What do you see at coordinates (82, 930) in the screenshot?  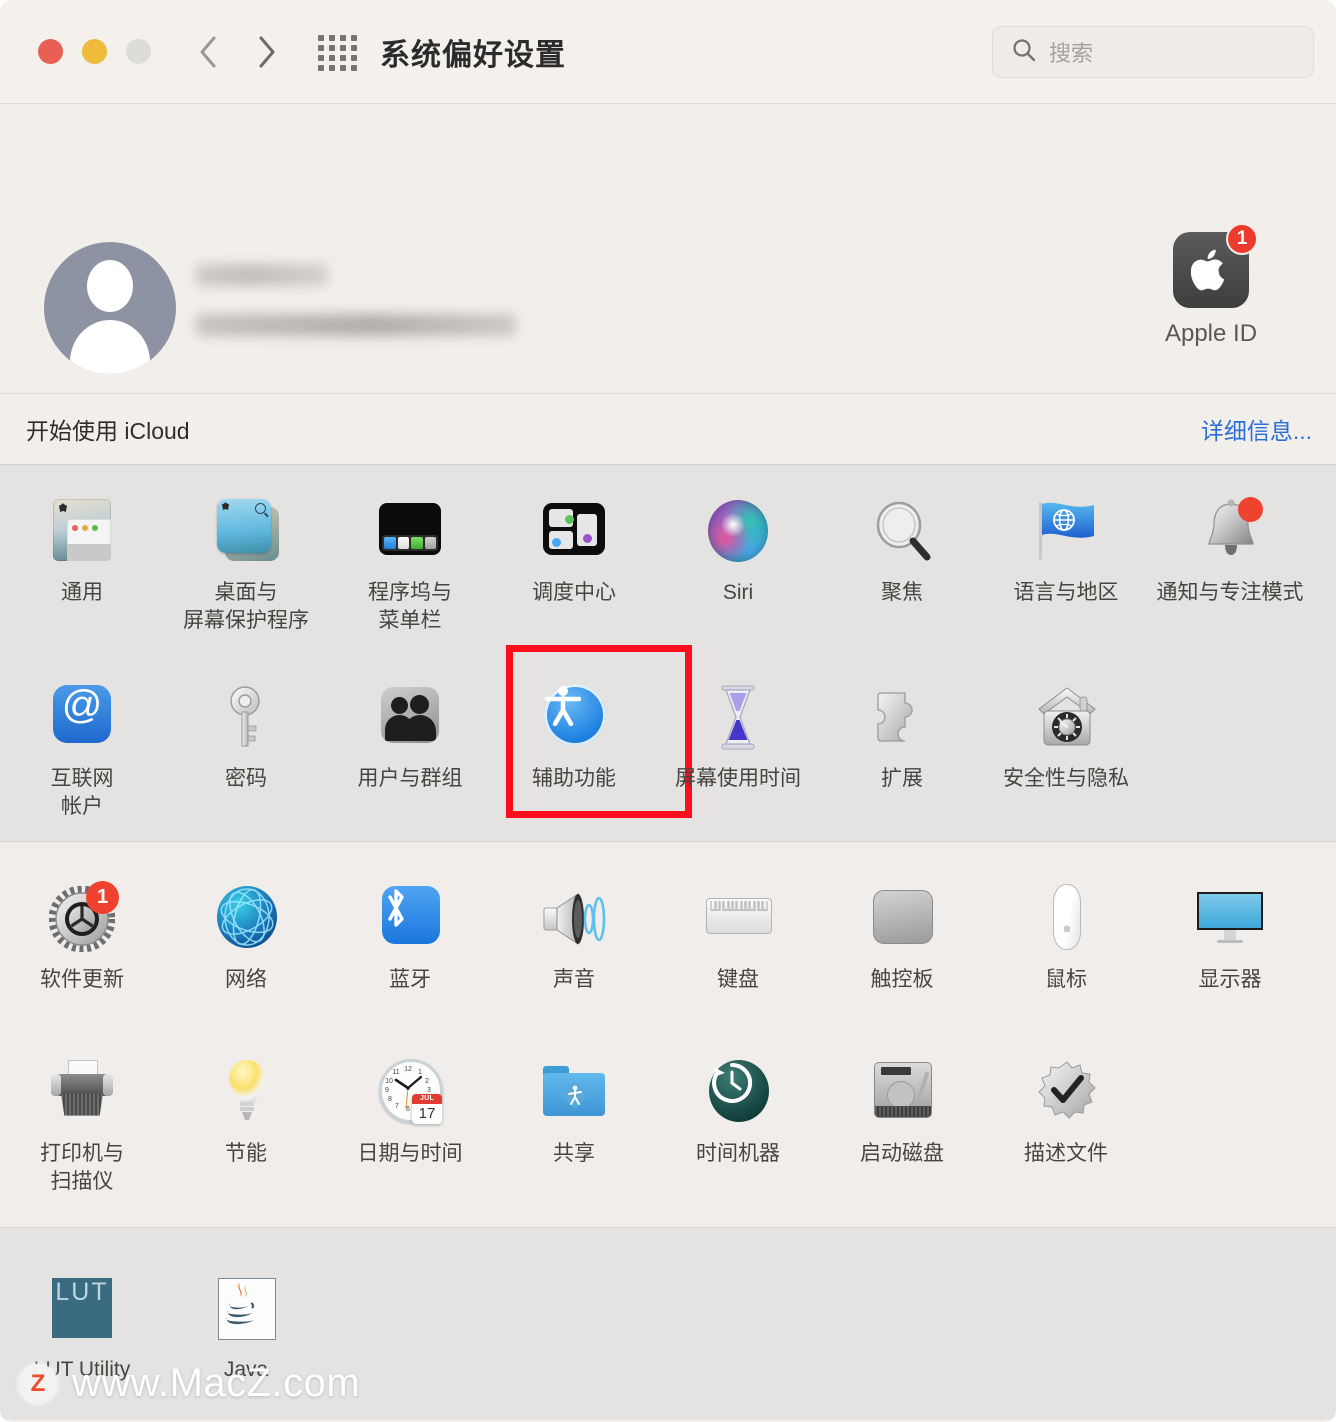 I see `pref-software-update: 1 软件更新` at bounding box center [82, 930].